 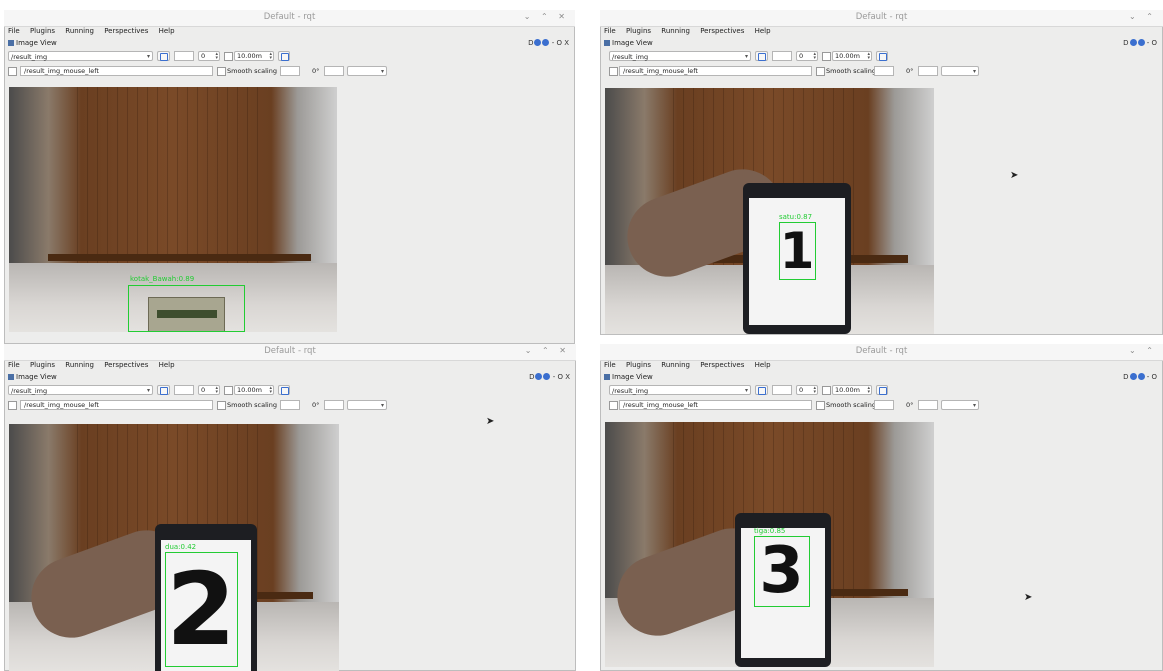 I want to click on camera-image: 1 satu:0.87, so click(x=769, y=211).